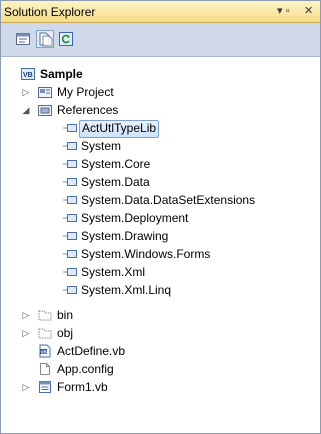 Image resolution: width=321 pixels, height=434 pixels. What do you see at coordinates (23, 39) in the screenshot?
I see `properties-icon` at bounding box center [23, 39].